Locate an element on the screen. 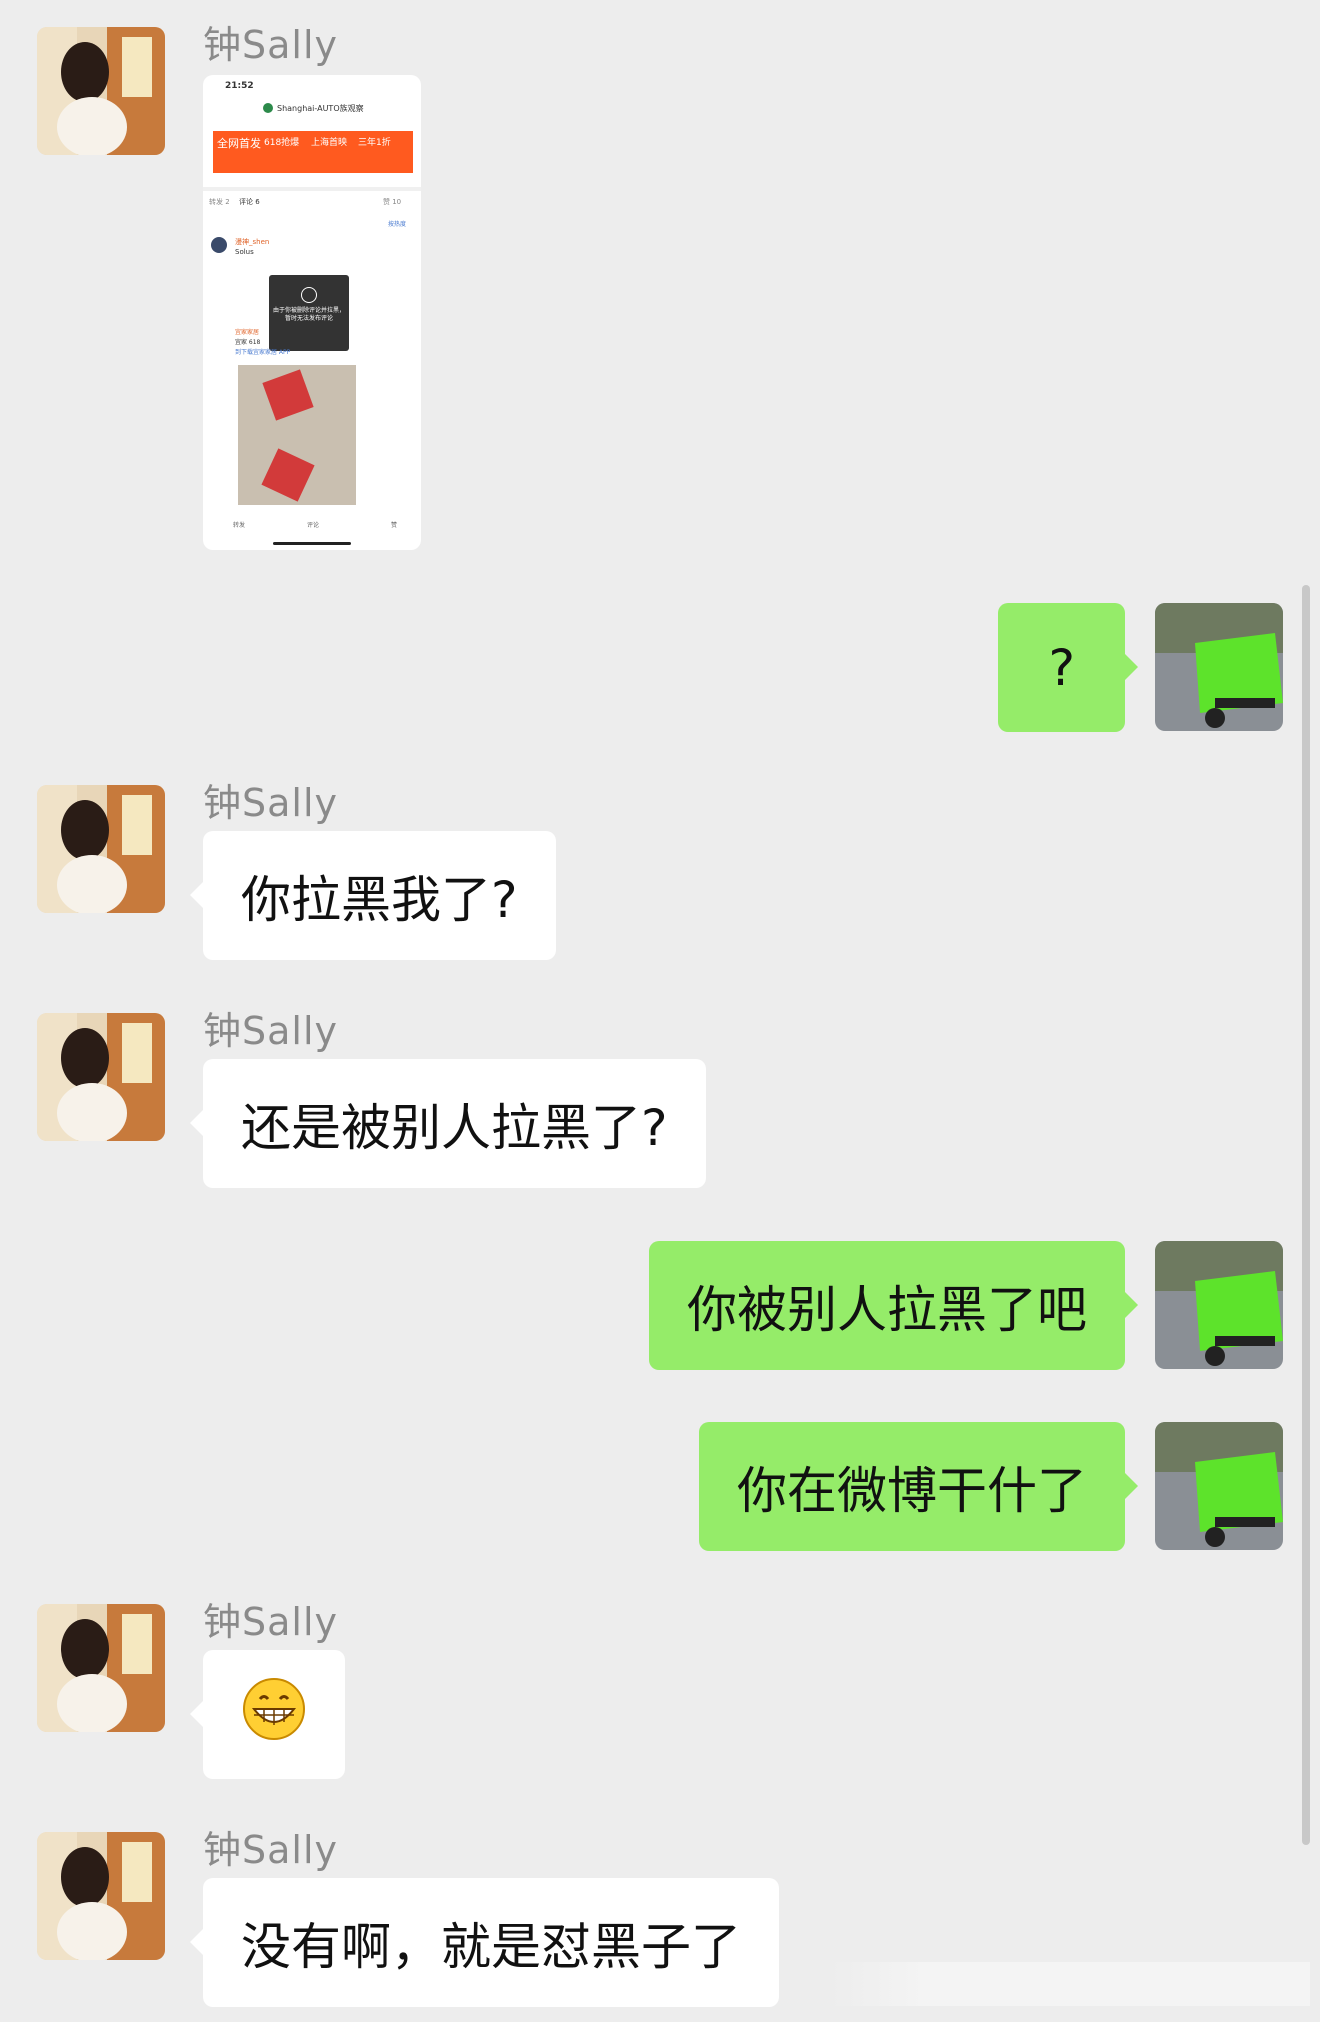  shot-action: 转发 is located at coordinates (239, 525).